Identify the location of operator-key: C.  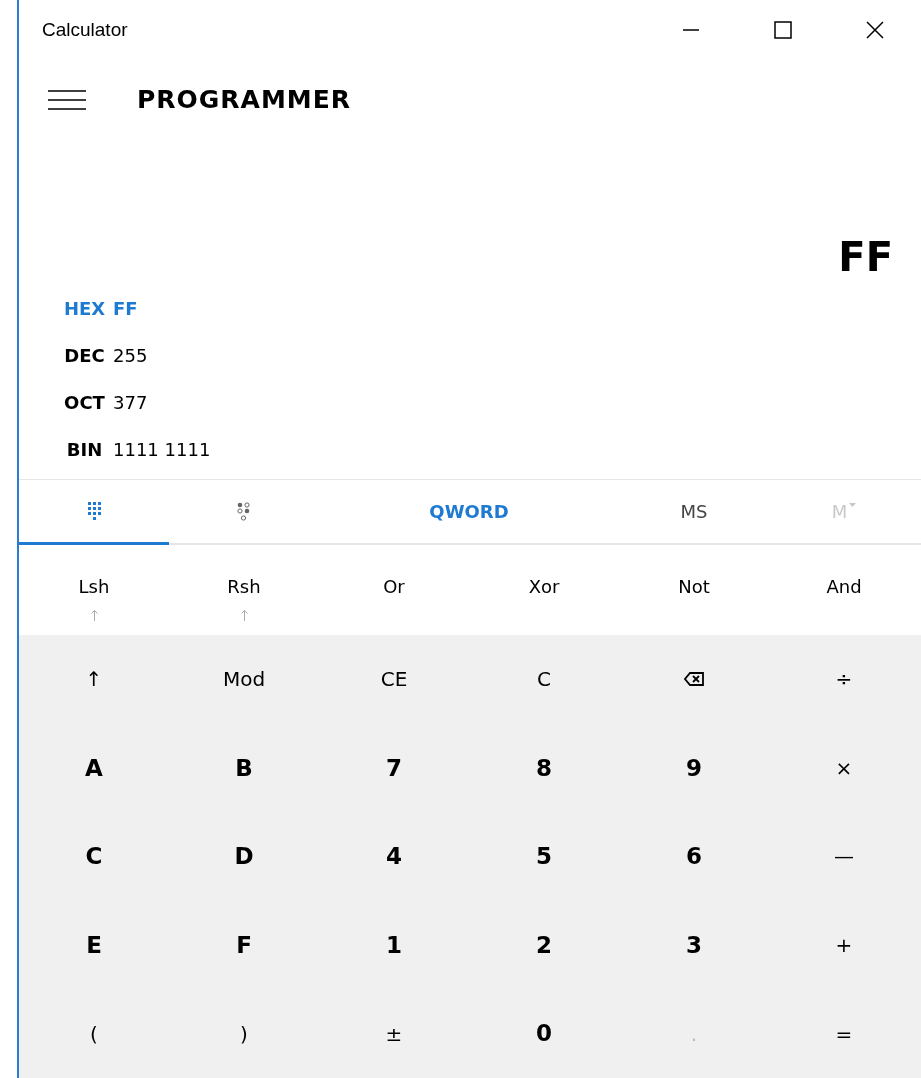
(544, 679).